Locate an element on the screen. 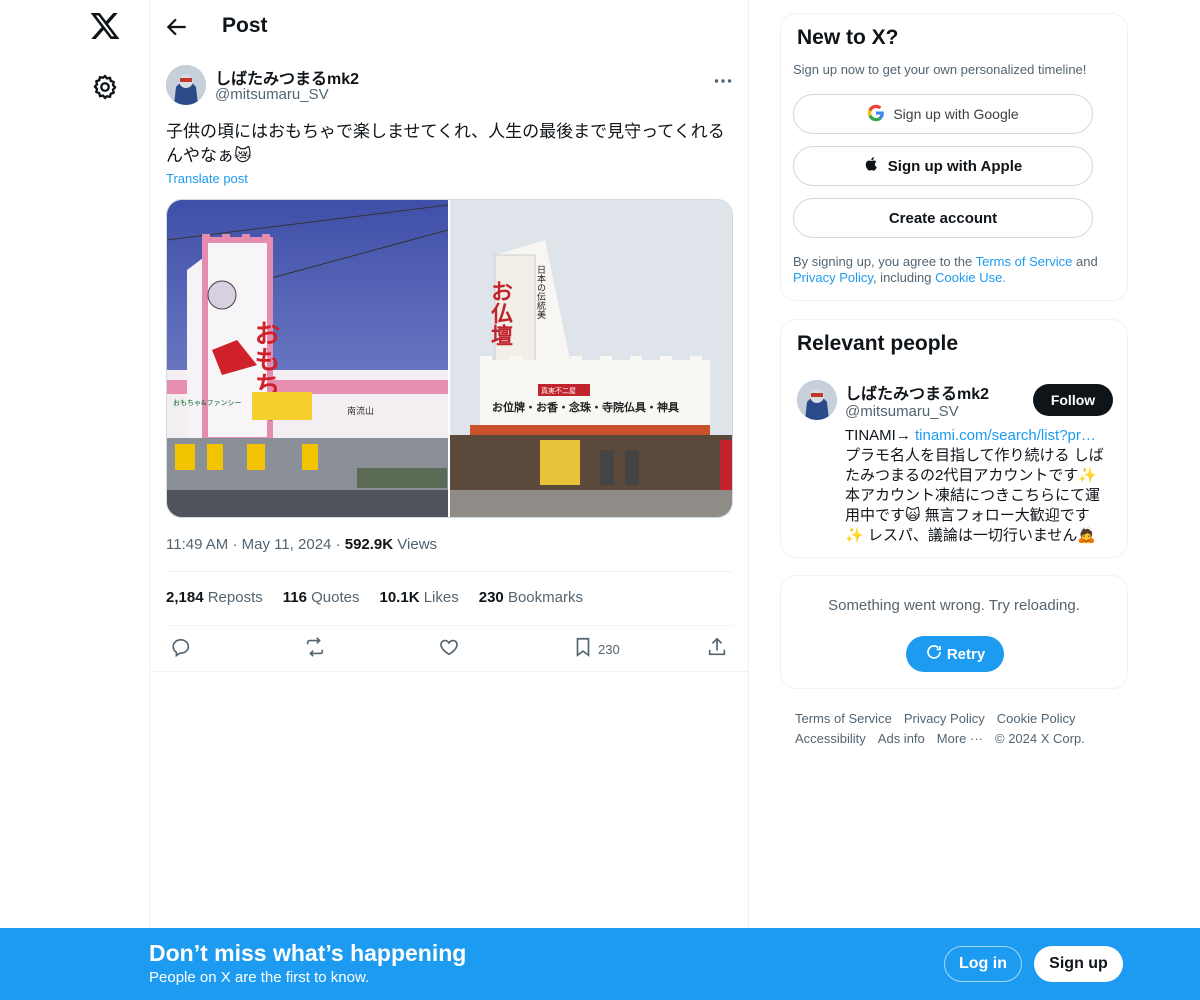  likes-count: 10.1K is located at coordinates (399, 597).